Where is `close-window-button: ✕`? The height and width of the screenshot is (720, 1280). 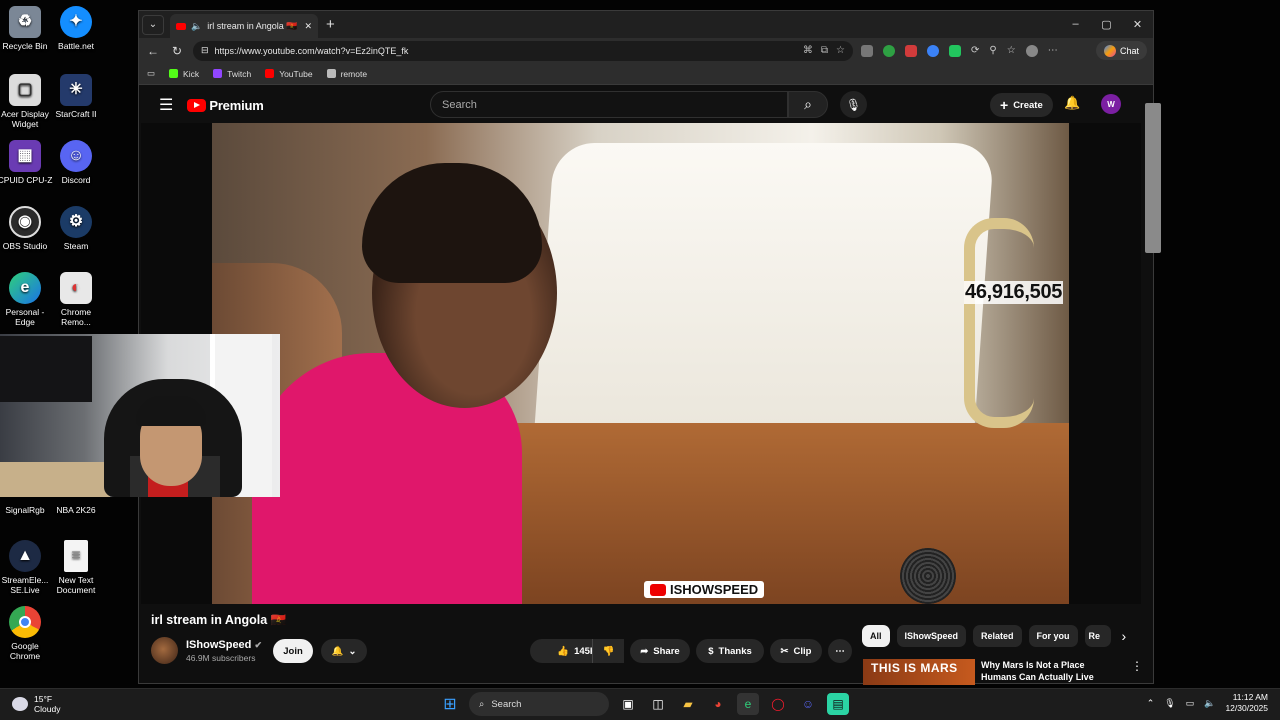 close-window-button: ✕ is located at coordinates (1137, 24).